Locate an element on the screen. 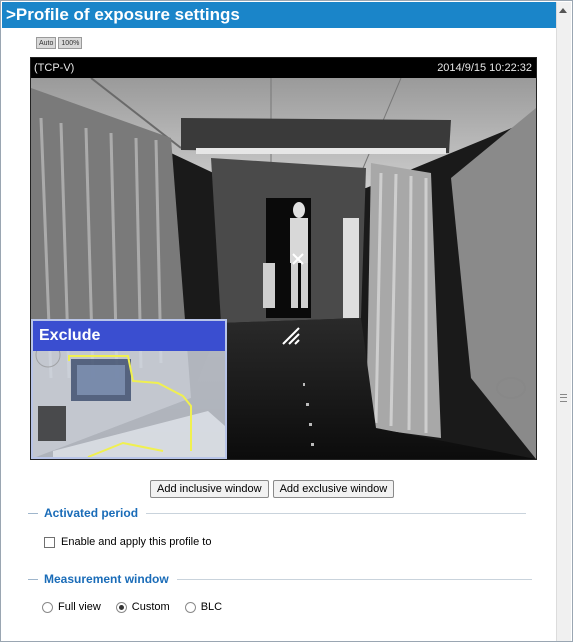 This screenshot has width=573, height=642. measurement-options: Full view Custom BLC is located at coordinates (139, 607).